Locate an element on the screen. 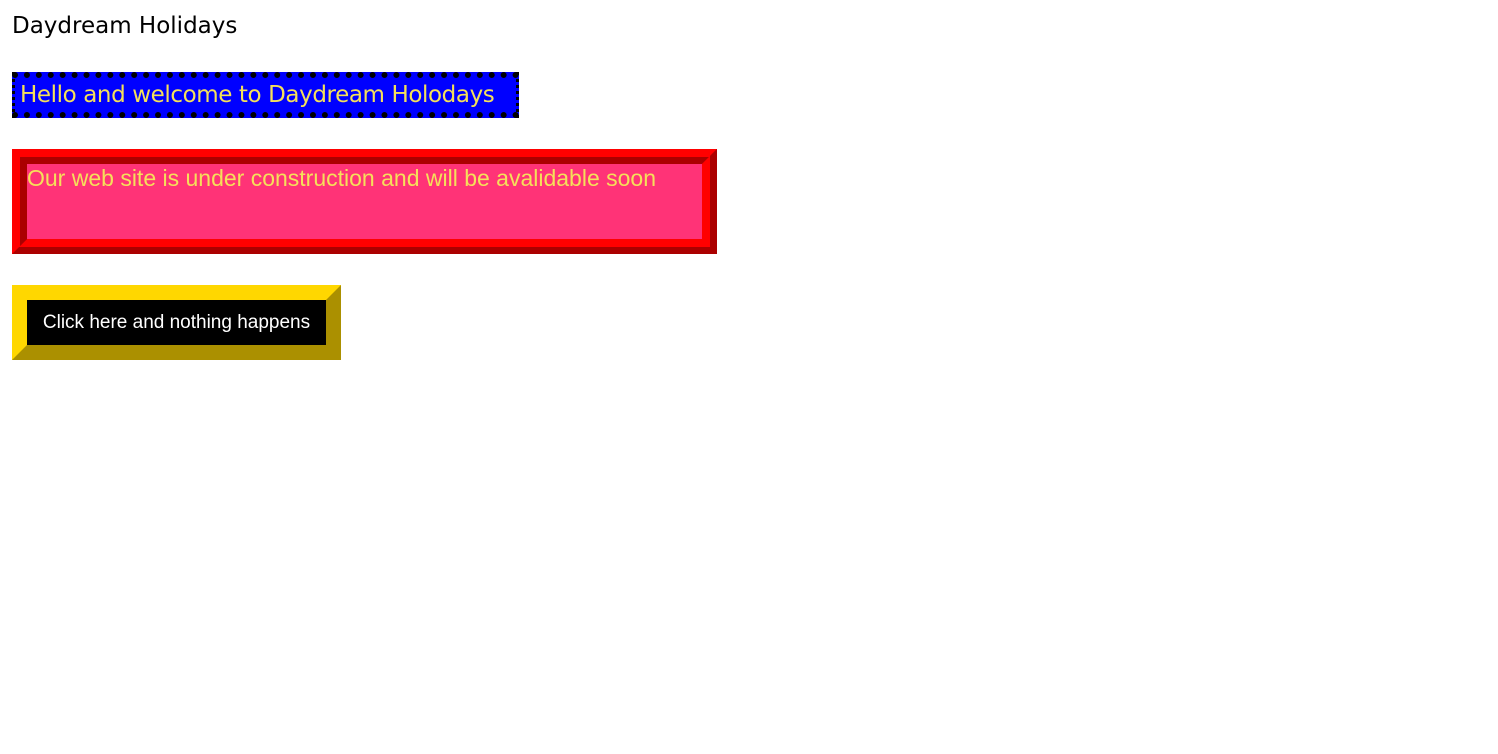 Image resolution: width=1498 pixels, height=754 pixels. page-title: Daydream Holidays is located at coordinates (125, 26).